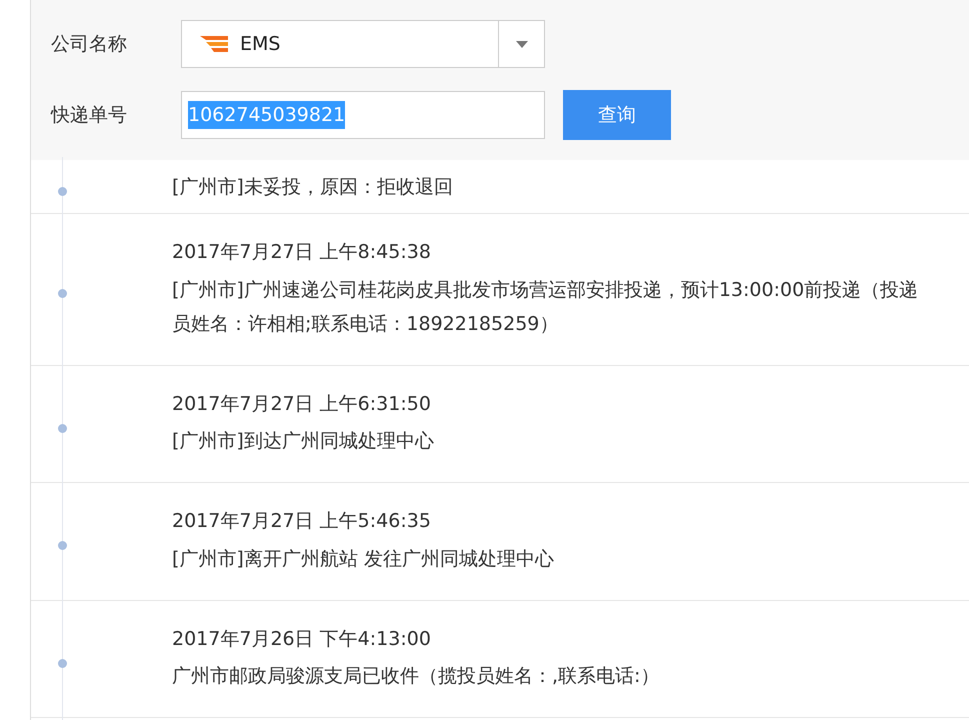 This screenshot has width=969, height=720. I want to click on record-time: 2017年7月27日 上午5:46:35, so click(302, 521).